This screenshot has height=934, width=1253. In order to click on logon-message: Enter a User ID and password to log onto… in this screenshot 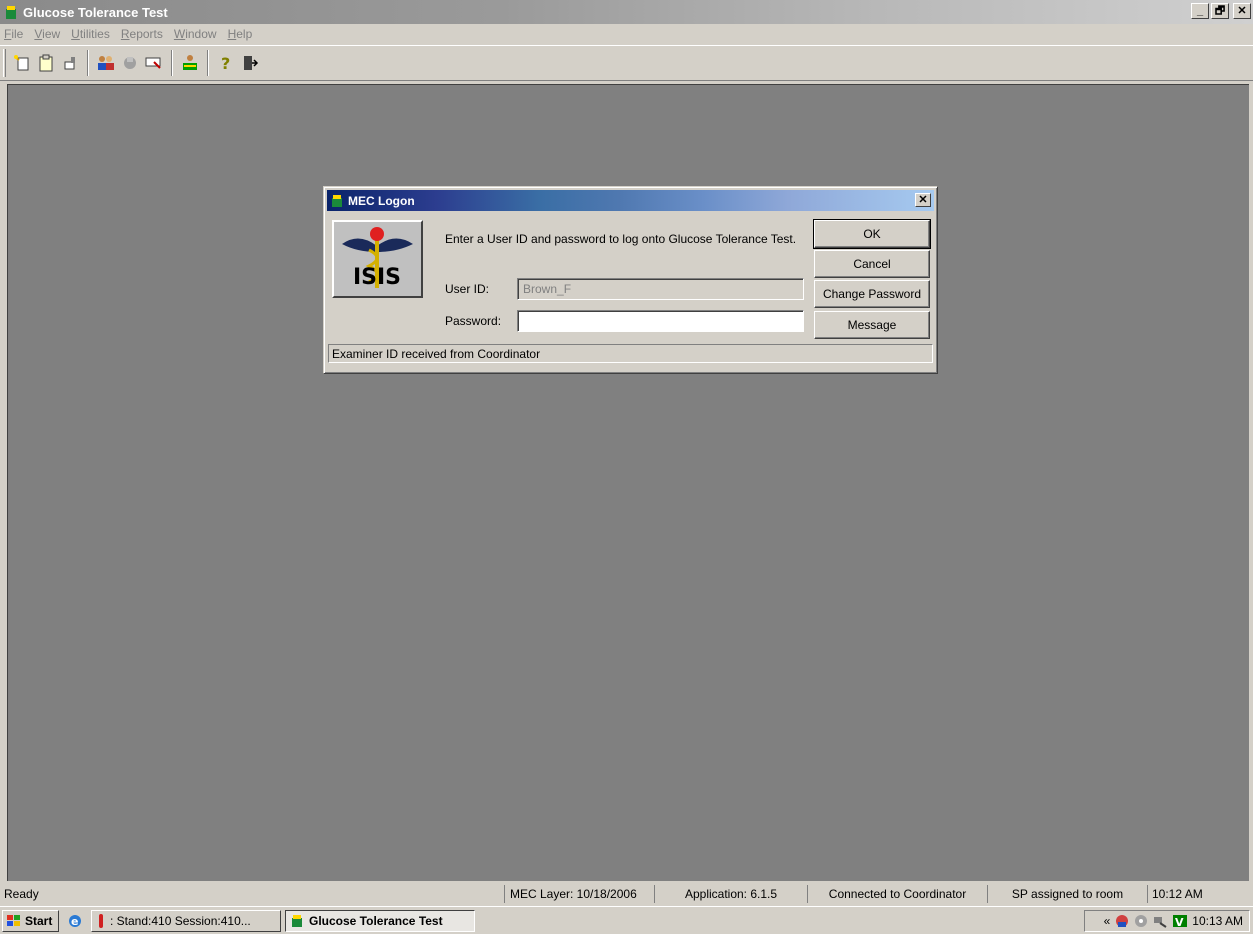, I will do `click(621, 239)`.